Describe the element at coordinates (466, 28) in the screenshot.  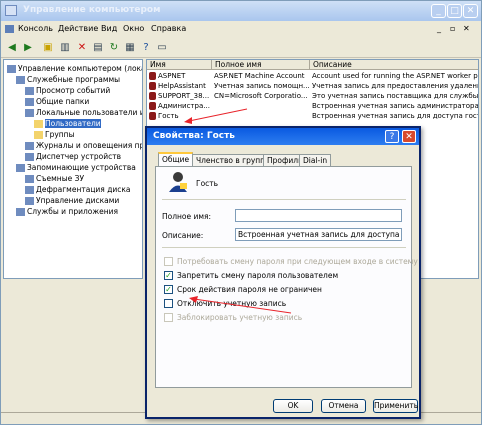
I see `menu-close-icon: ✕` at that location.